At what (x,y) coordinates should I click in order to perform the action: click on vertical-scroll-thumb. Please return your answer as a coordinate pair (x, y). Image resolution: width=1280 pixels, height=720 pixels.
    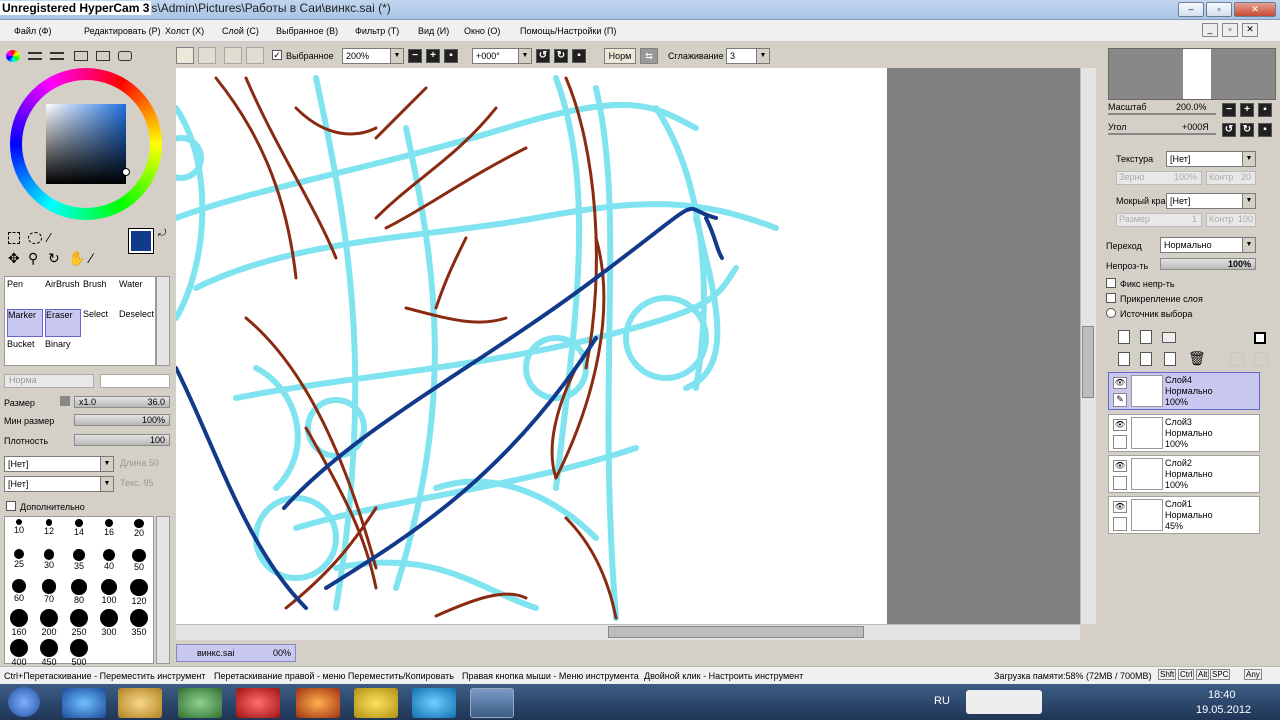
    Looking at the image, I should click on (1088, 362).